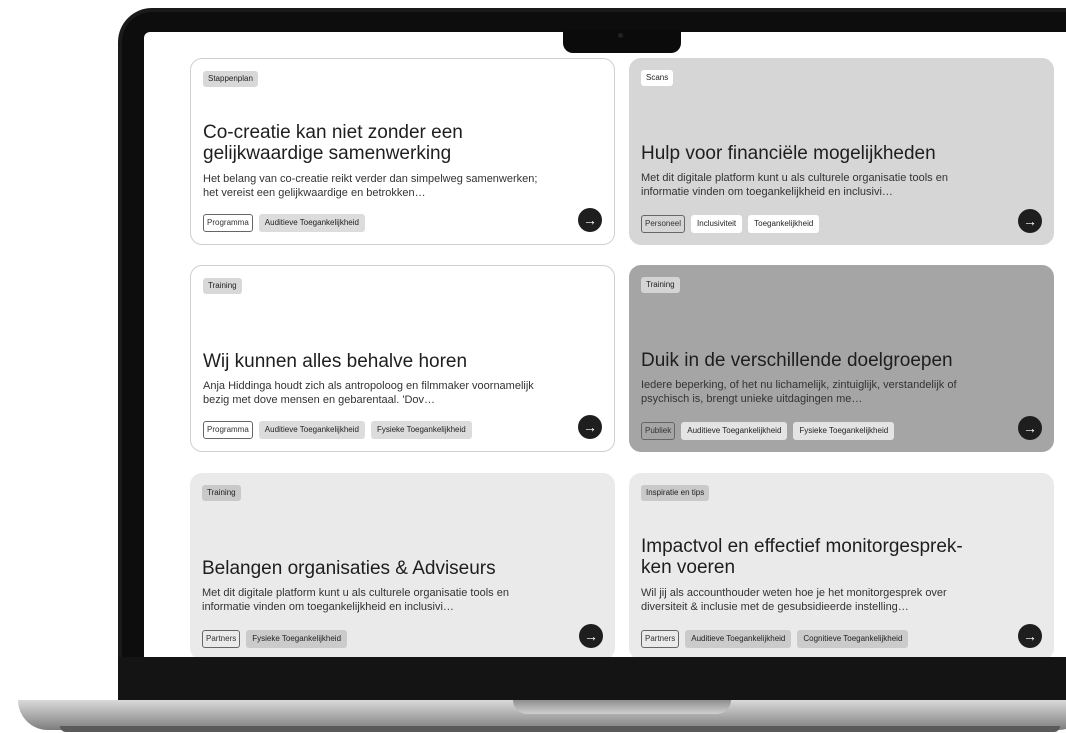 Image resolution: width=1066 pixels, height=733 pixels. Describe the element at coordinates (853, 639) in the screenshot. I see `category-tag: Cognitieve Toegankelijkheid` at that location.